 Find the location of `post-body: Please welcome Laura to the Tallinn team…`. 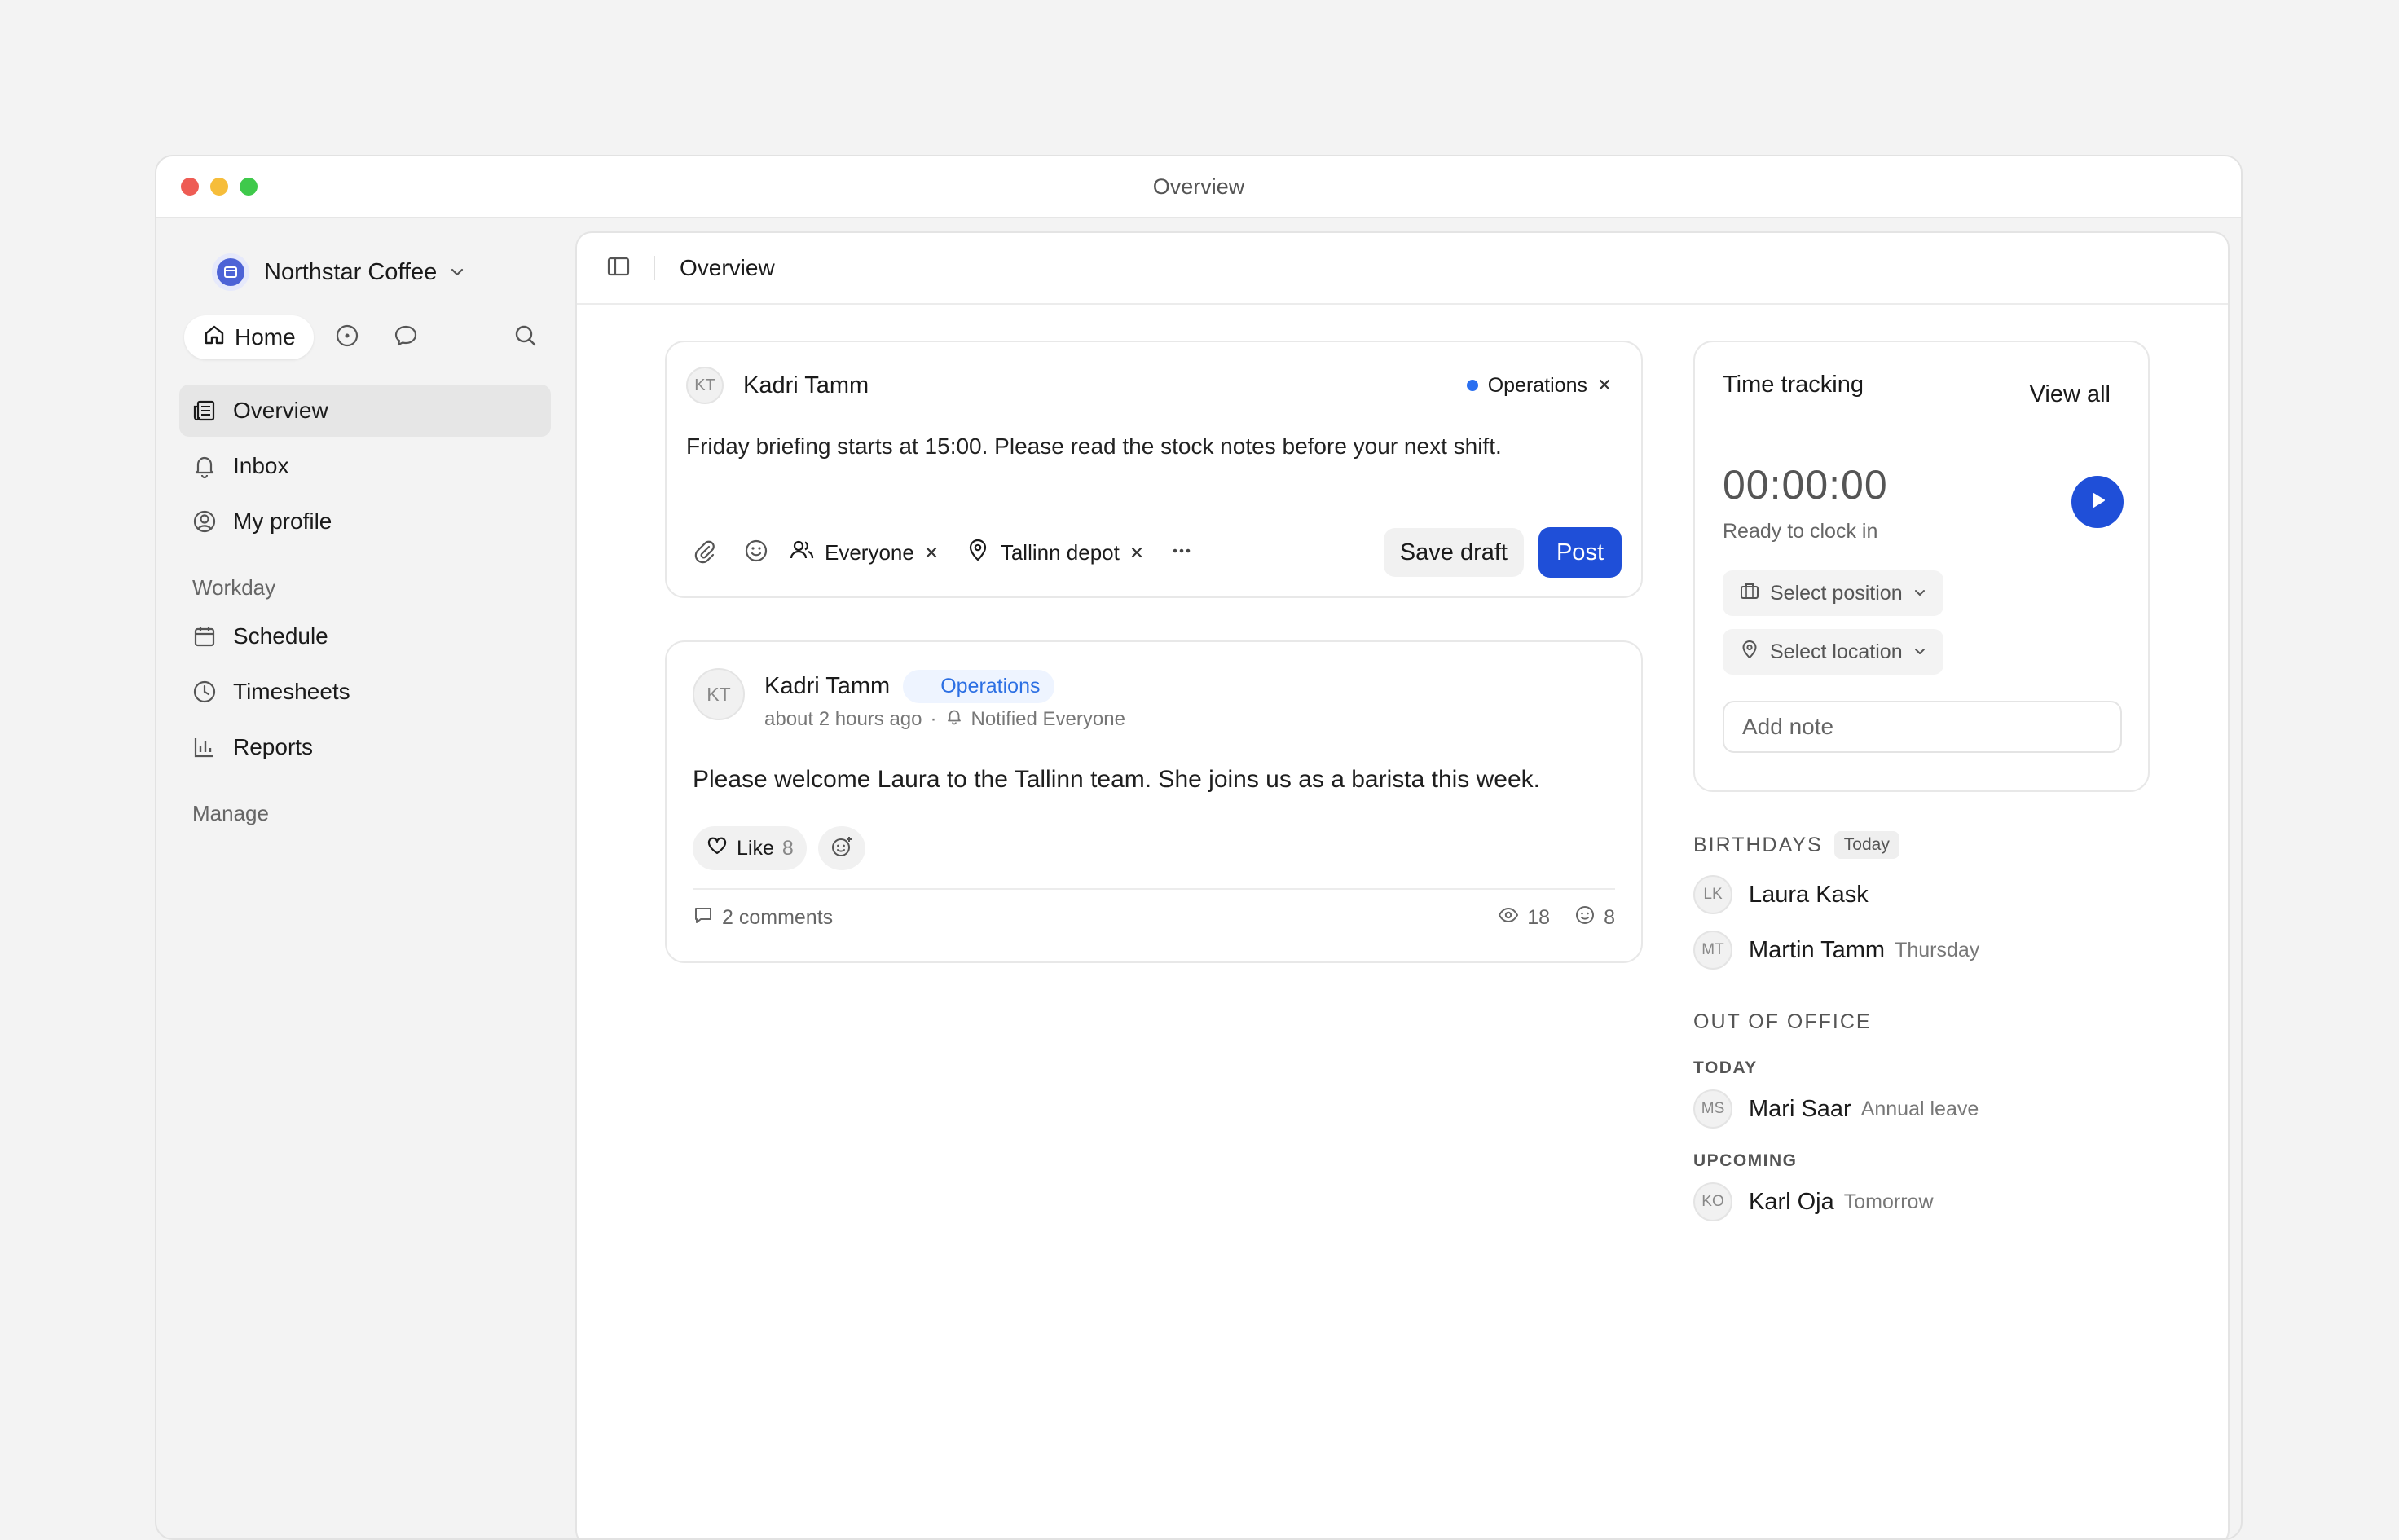

post-body: Please welcome Laura to the Tallinn team… is located at coordinates (1117, 779).